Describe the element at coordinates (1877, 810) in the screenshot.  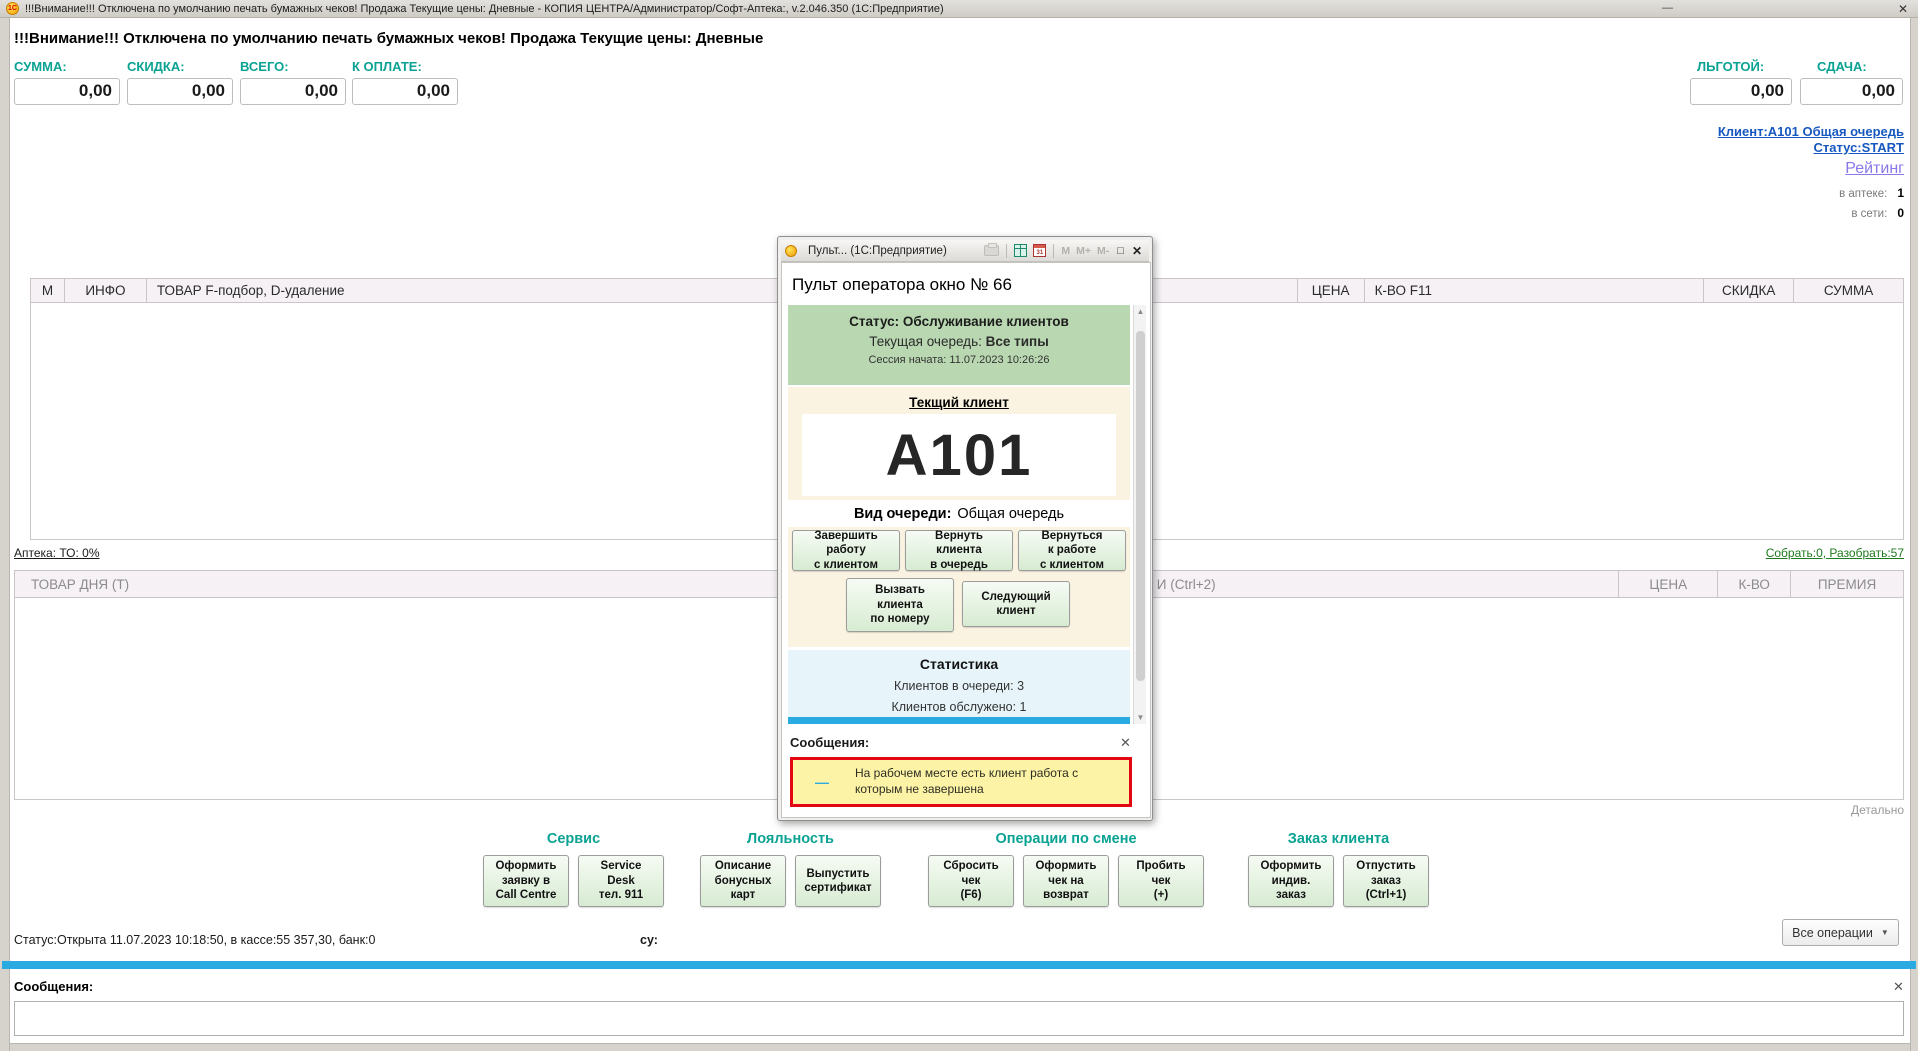
I see `detail-link: Детально` at that location.